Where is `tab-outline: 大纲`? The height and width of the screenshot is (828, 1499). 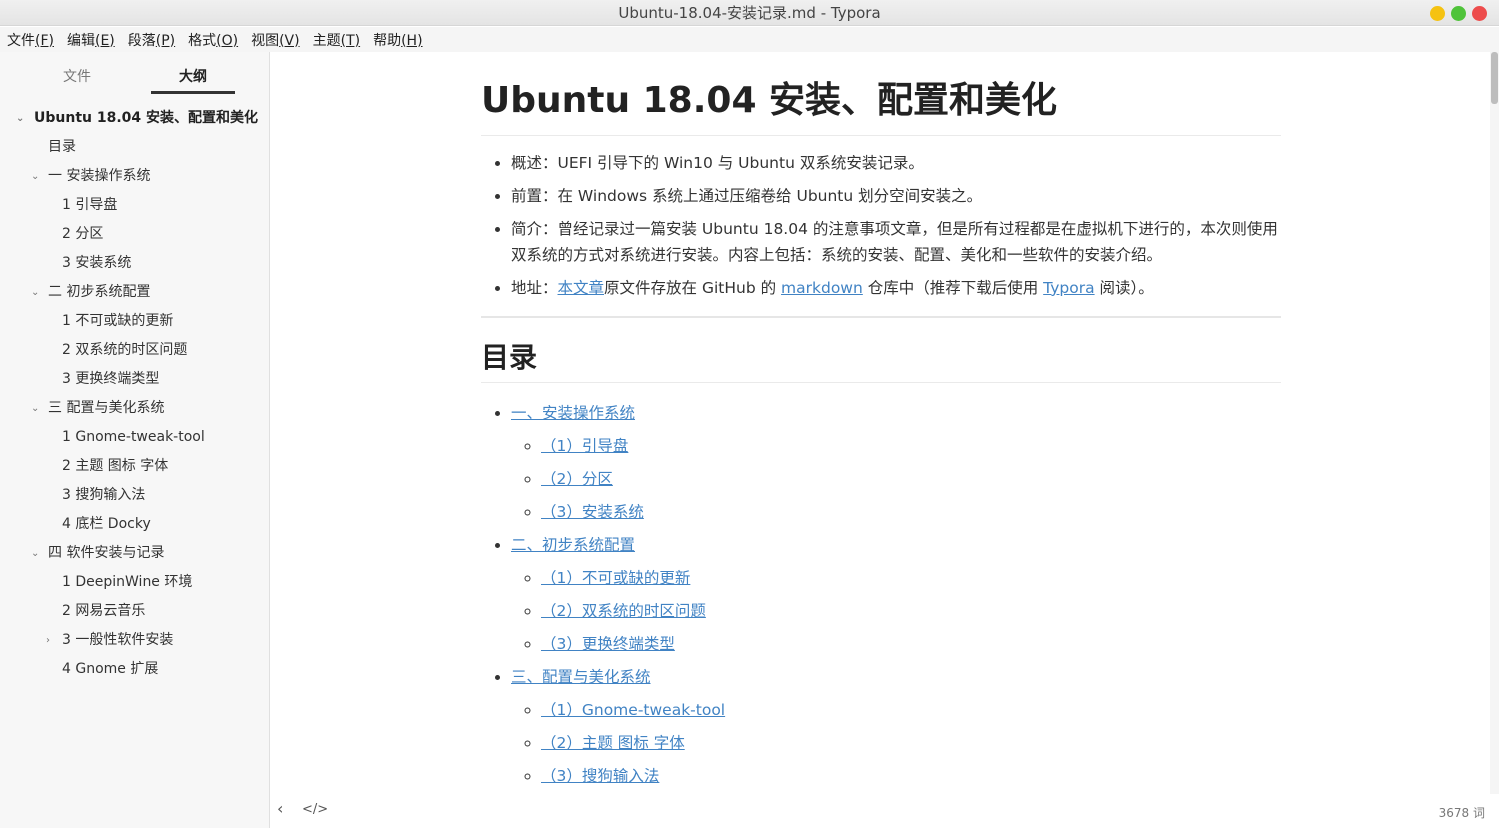 tab-outline: 大纲 is located at coordinates (193, 76).